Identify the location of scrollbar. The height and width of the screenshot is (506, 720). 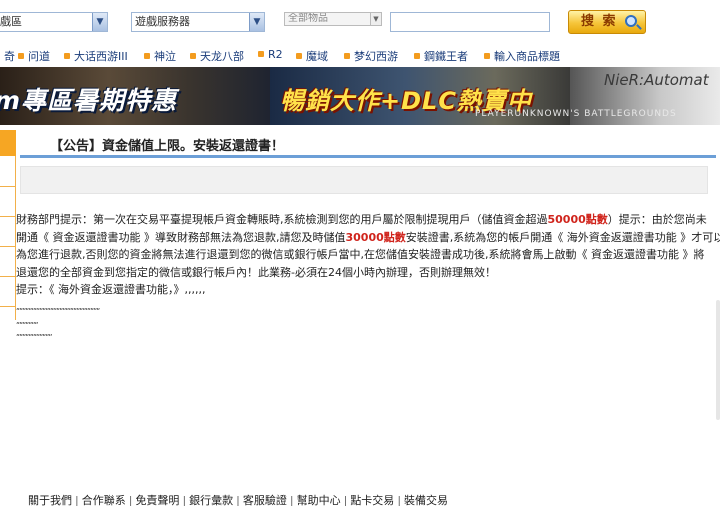
(718, 360).